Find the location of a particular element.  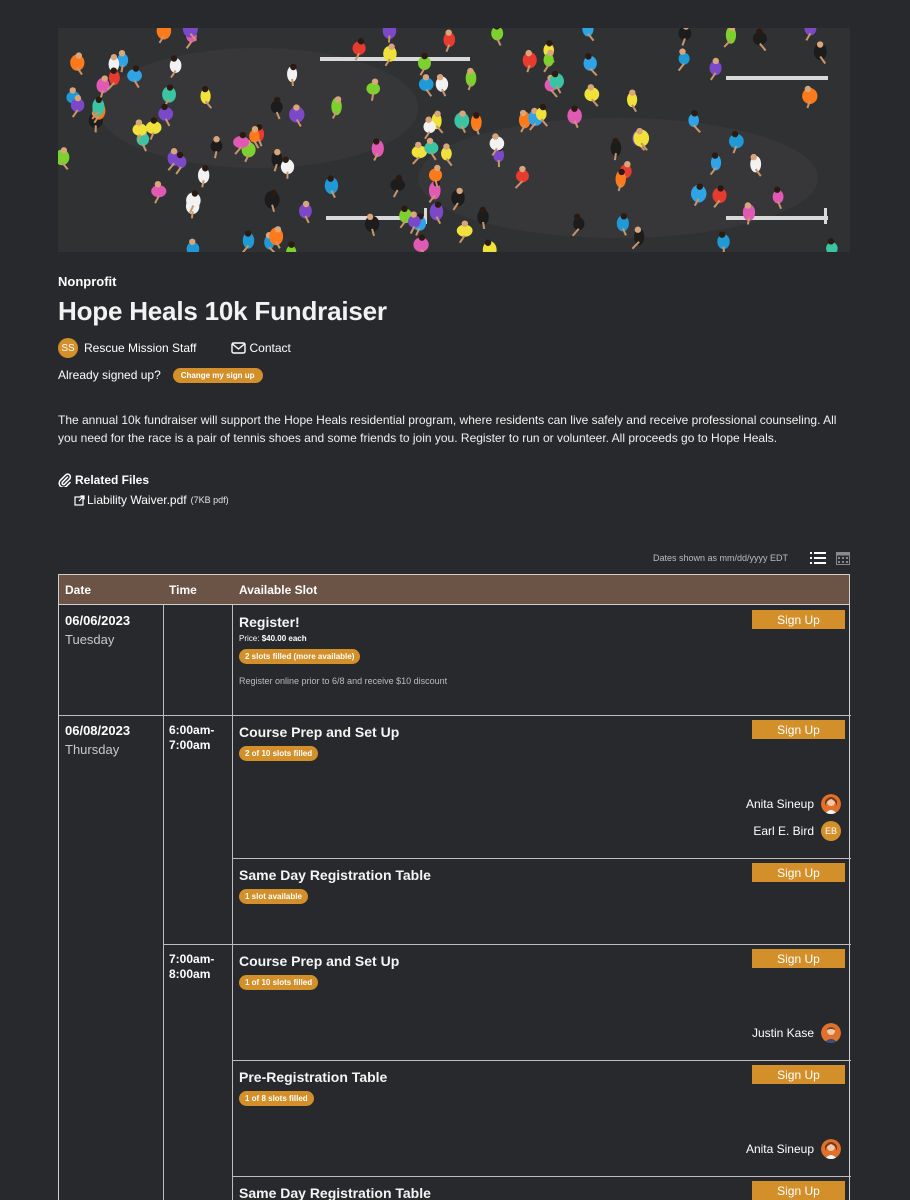

organizer-row: SS Rescue Mission Staff Contact is located at coordinates (454, 348).